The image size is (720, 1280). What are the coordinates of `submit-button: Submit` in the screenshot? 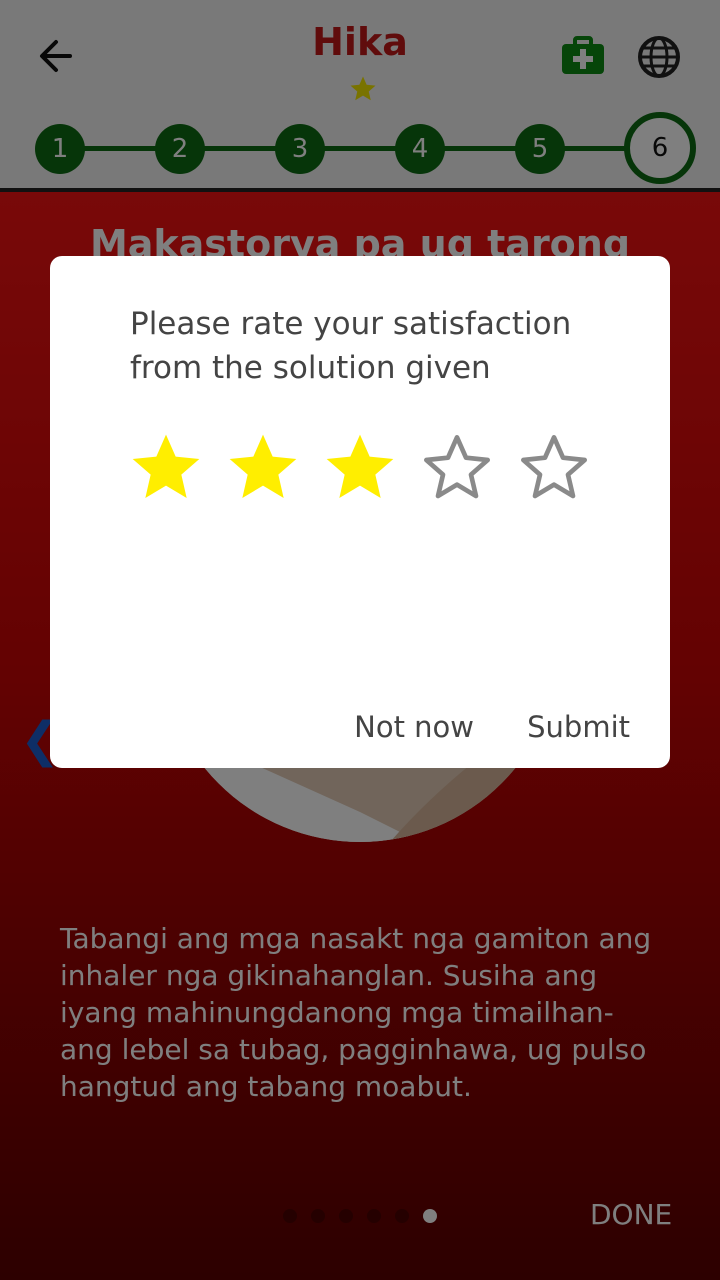 It's located at (578, 727).